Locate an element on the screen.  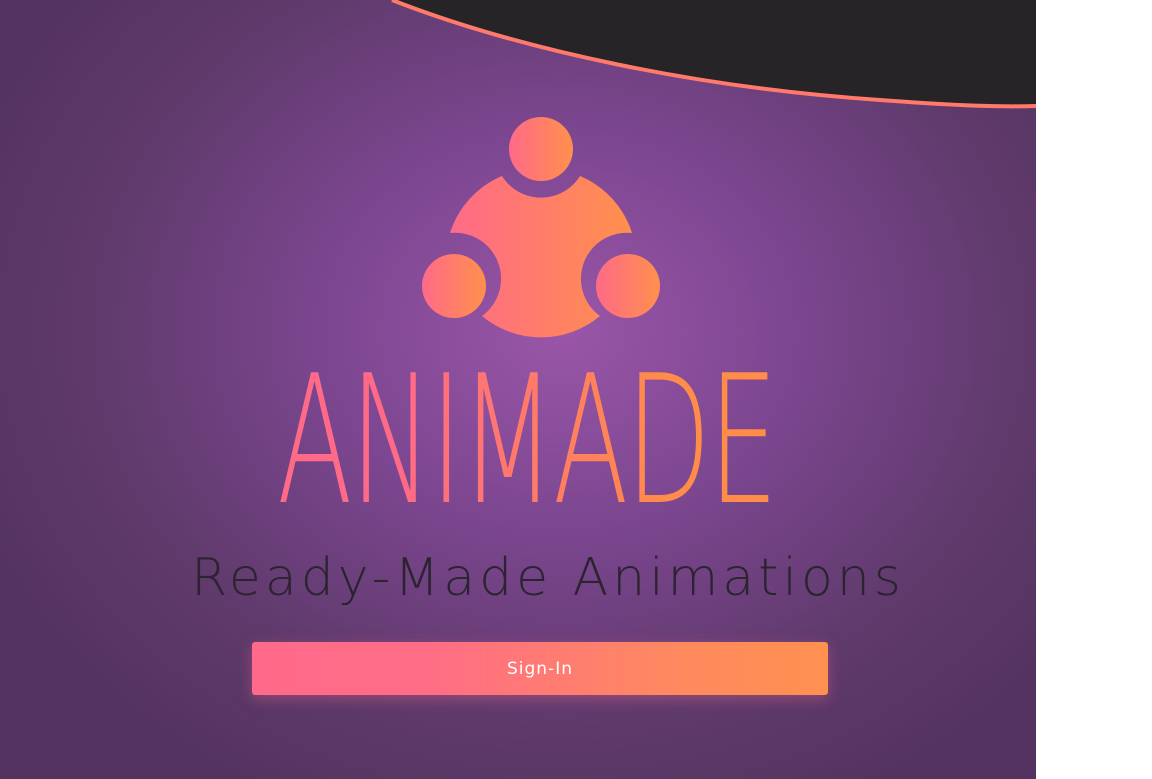
community-logo-icon is located at coordinates (541, 227).